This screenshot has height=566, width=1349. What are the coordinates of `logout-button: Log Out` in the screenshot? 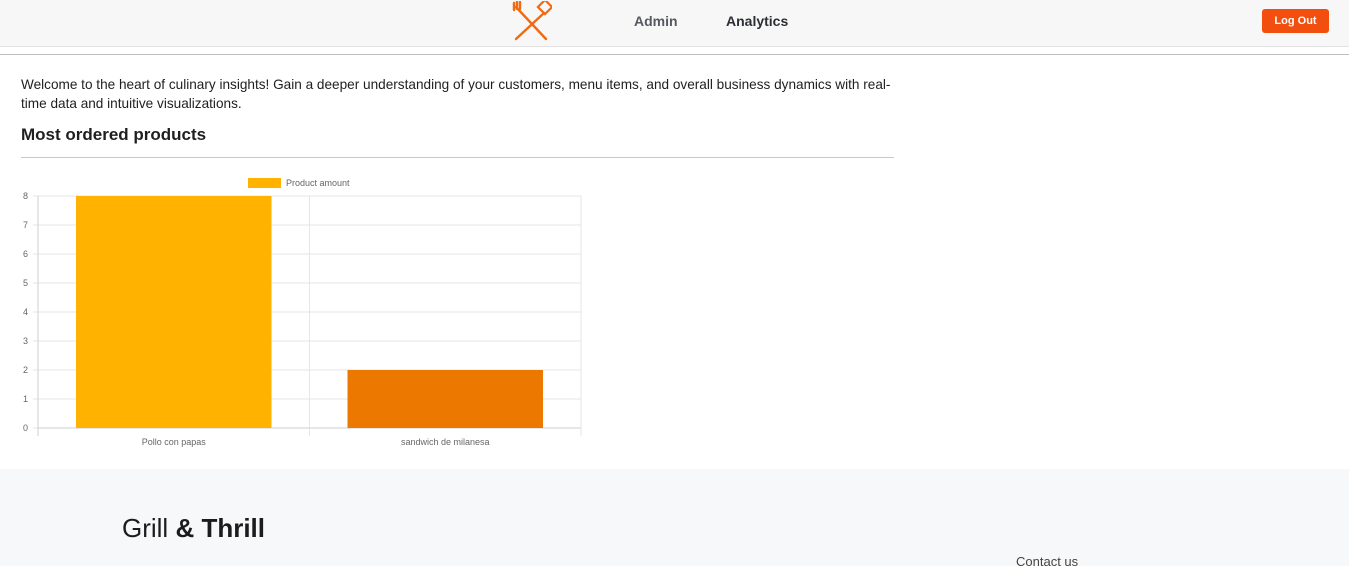 It's located at (1295, 21).